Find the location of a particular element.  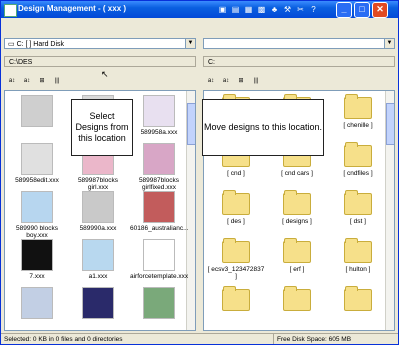

folder-item: [ hulton ] is located at coordinates (358, 255).